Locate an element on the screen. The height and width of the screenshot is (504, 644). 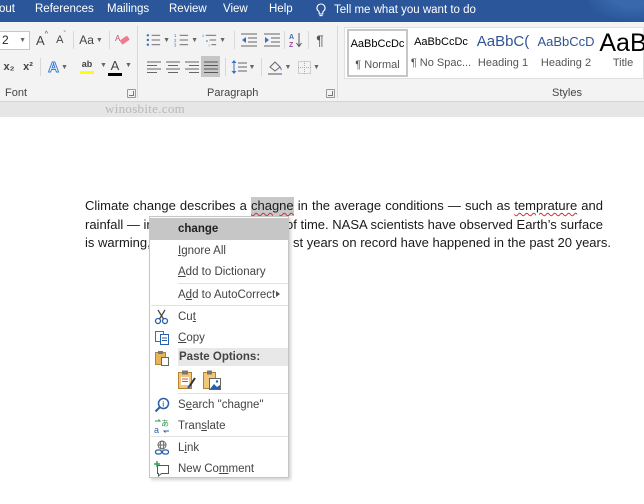
align-right-button is located at coordinates (192, 67).